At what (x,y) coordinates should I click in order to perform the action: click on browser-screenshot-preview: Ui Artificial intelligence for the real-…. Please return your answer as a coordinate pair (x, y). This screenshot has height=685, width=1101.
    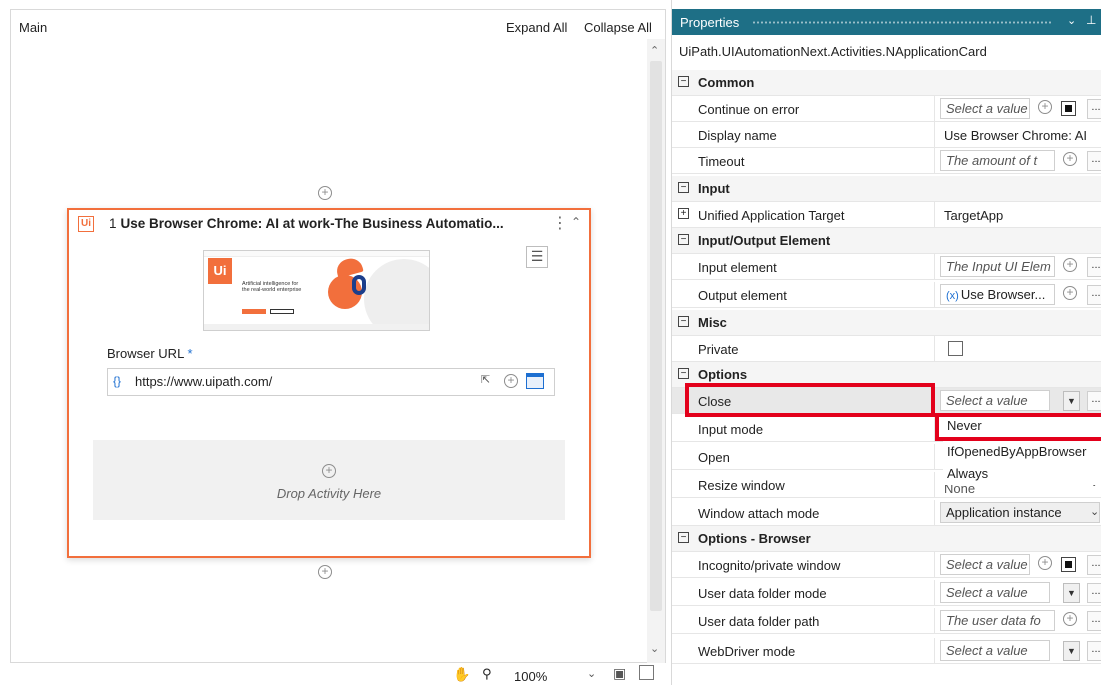
    Looking at the image, I should click on (316, 290).